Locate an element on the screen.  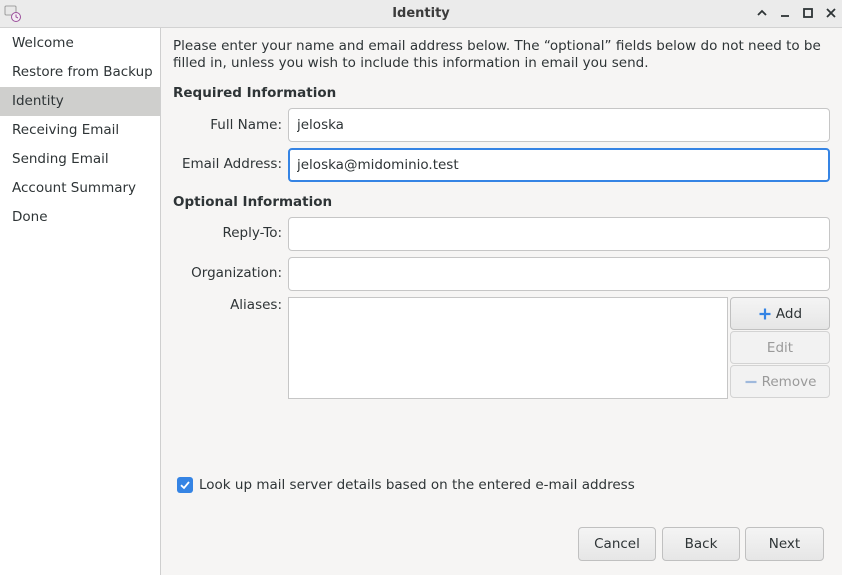
back-button: Back is located at coordinates (701, 544).